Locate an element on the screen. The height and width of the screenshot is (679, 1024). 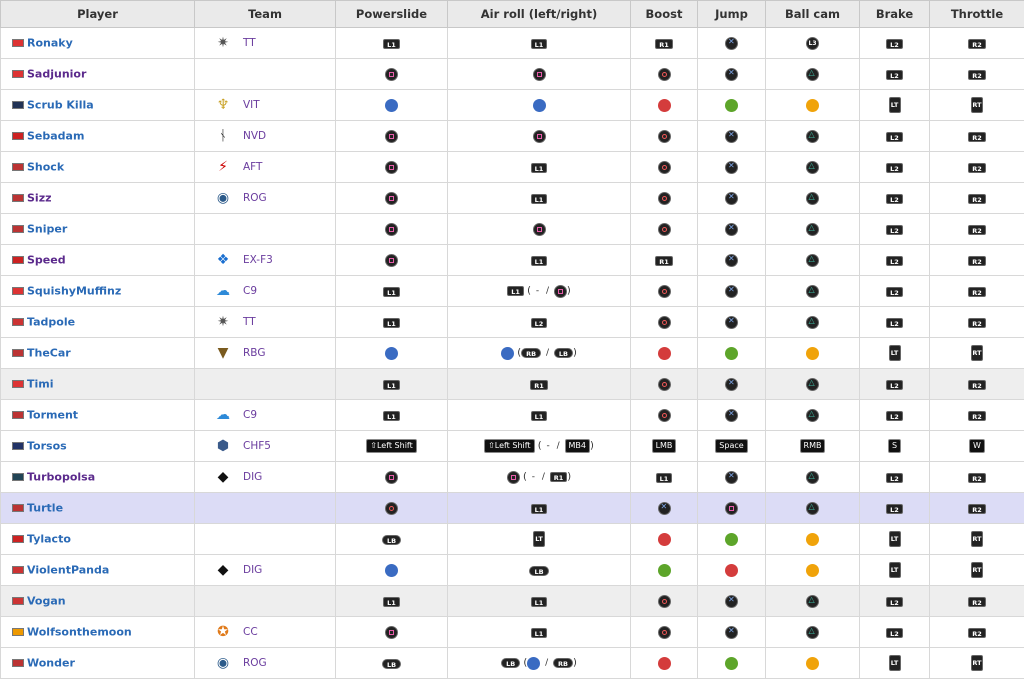
player-name-link: Tylacto is located at coordinates (49, 539).